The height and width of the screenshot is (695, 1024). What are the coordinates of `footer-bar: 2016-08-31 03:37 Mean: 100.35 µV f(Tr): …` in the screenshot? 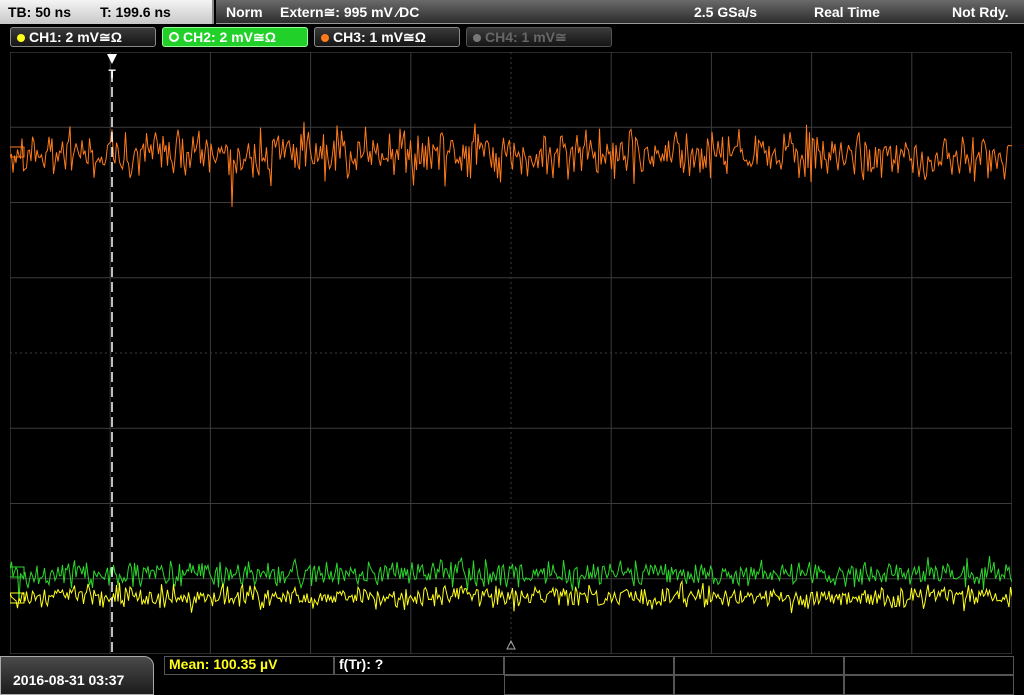 It's located at (512, 675).